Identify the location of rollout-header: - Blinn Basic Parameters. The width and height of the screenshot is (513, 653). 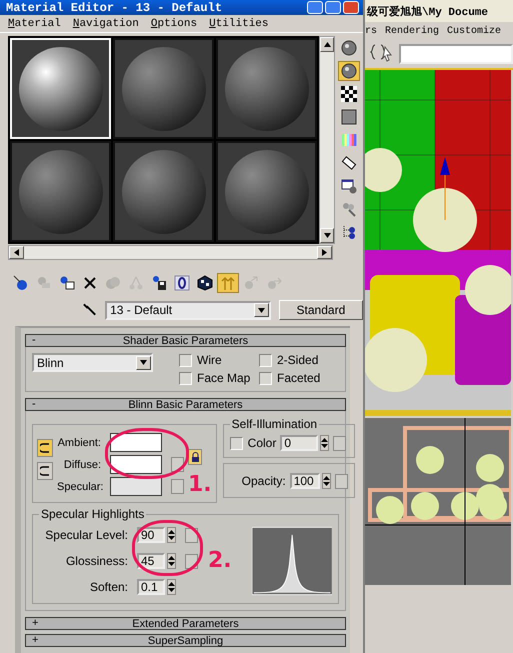
(185, 404).